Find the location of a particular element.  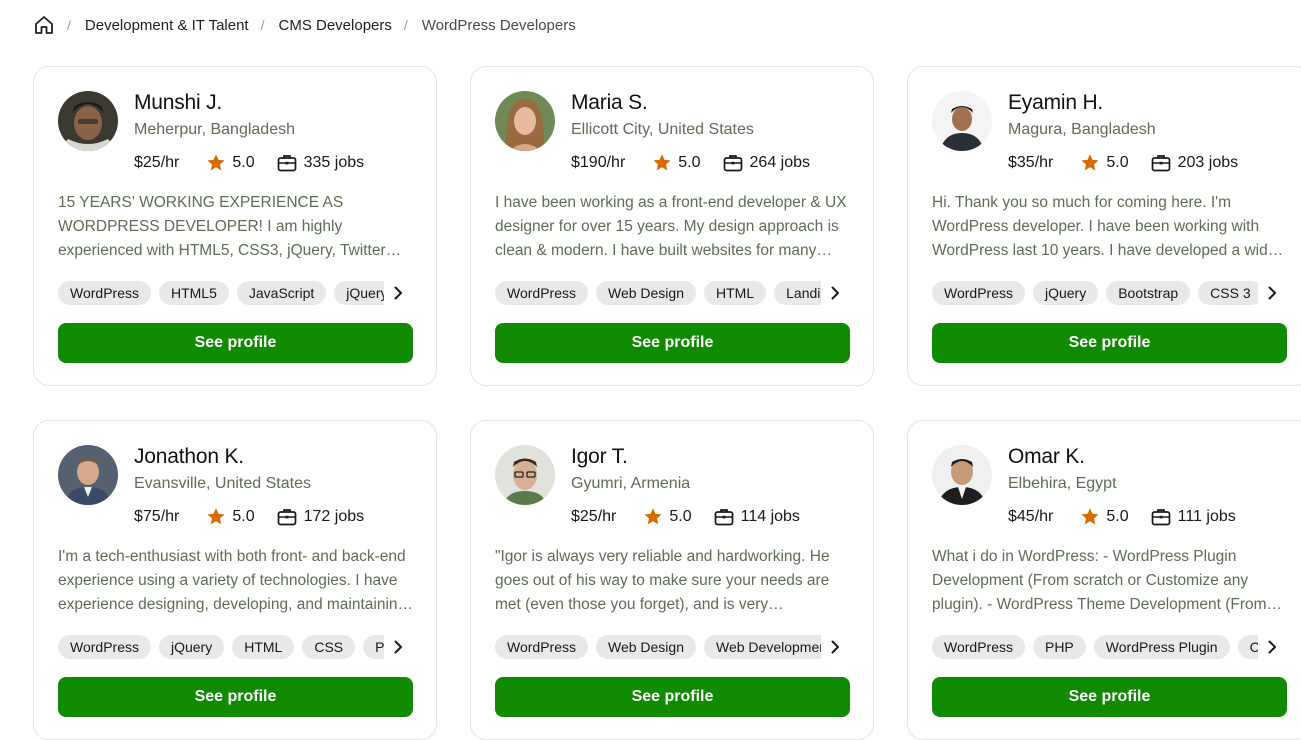

freelancer-stats: $45/hr 5.0 111 jobs is located at coordinates (1122, 517).